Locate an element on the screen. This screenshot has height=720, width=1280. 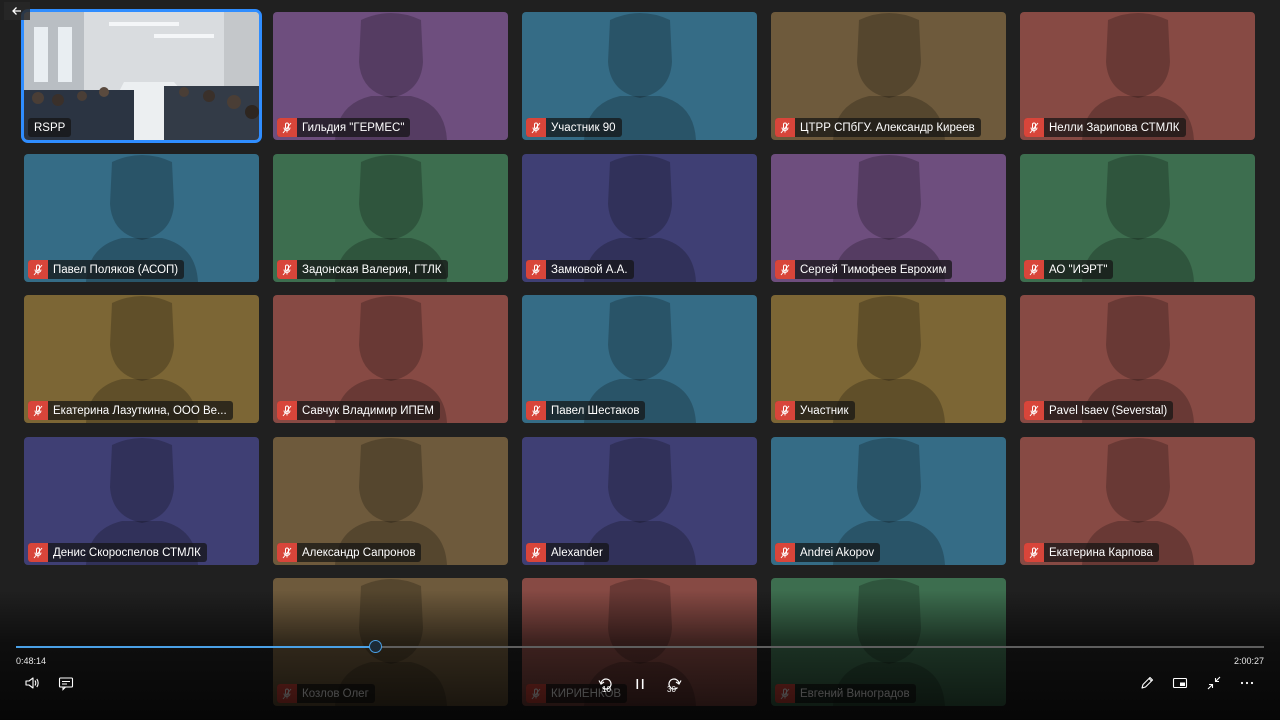
pause-icon is located at coordinates (640, 684).